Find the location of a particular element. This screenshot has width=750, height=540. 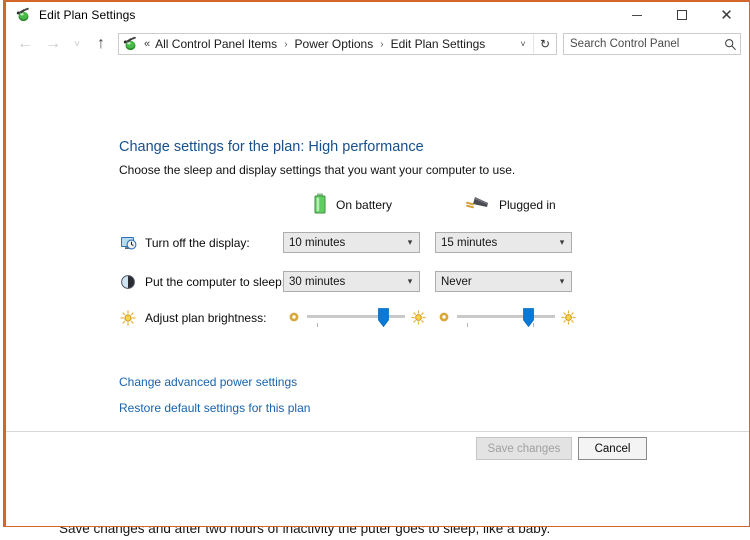

setting-label-put-computer-to-sleep: Put the computer to sleep: is located at coordinates (215, 282).